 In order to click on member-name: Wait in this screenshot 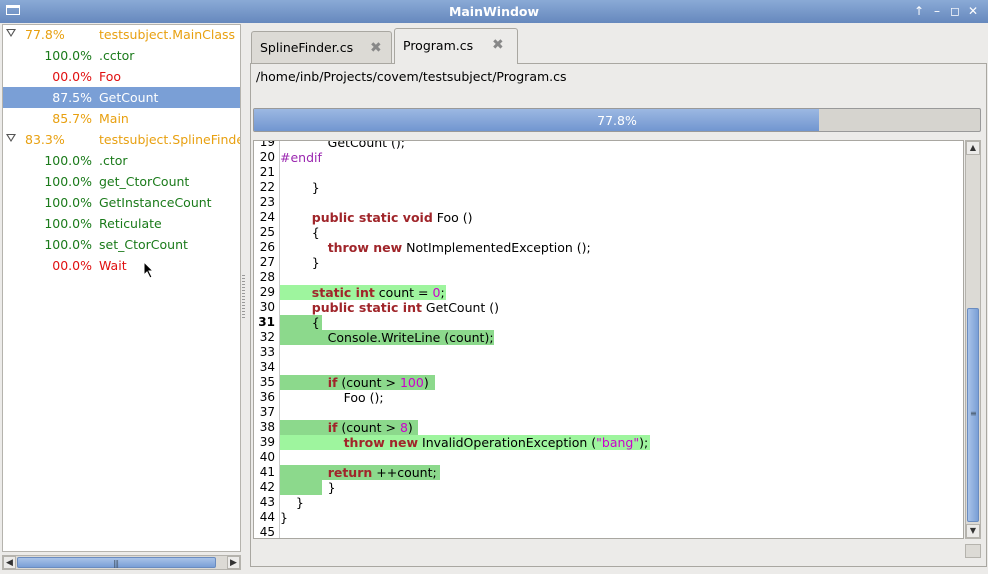, I will do `click(113, 265)`.